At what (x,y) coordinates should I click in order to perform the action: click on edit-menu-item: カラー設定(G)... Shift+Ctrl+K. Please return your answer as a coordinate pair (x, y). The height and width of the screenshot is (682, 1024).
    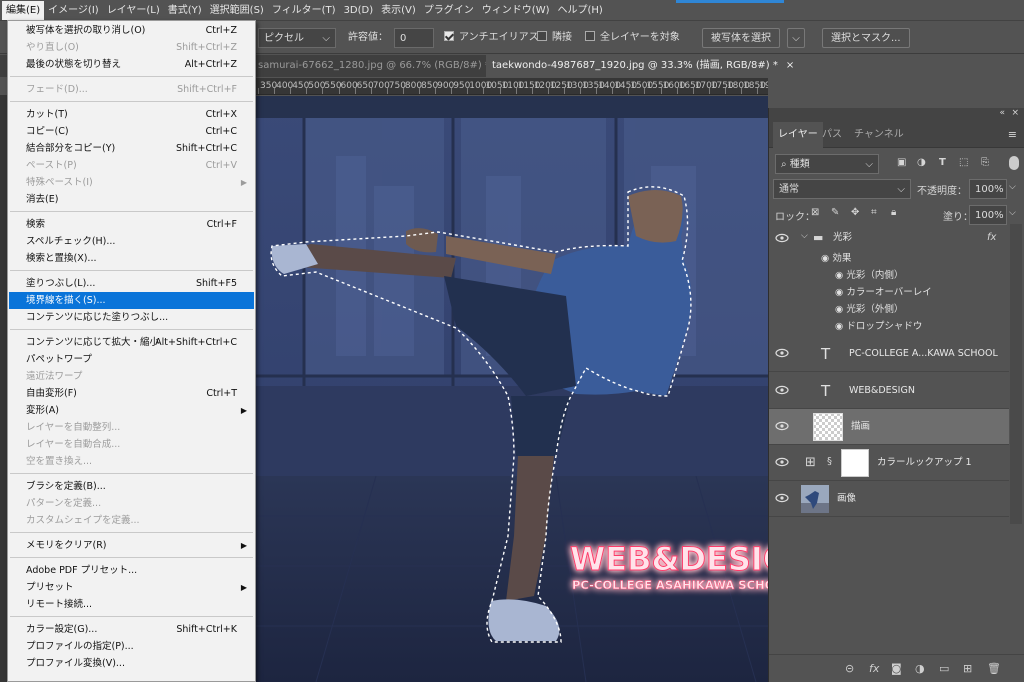
    Looking at the image, I should click on (131, 629).